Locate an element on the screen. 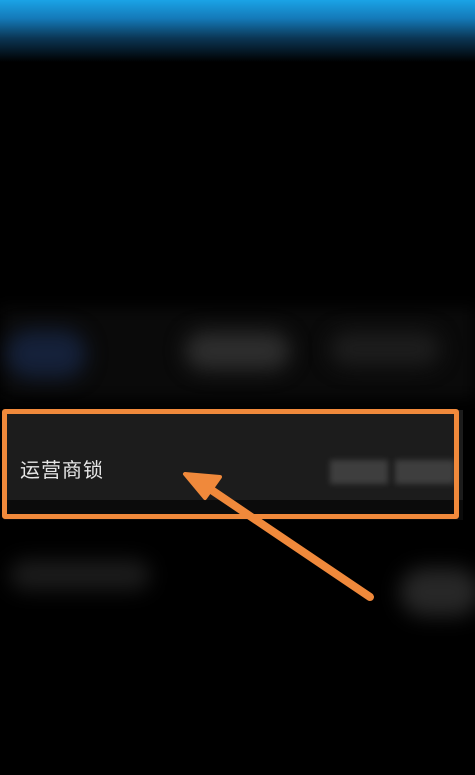 The height and width of the screenshot is (775, 475). status-bar-glow is located at coordinates (237, 31).